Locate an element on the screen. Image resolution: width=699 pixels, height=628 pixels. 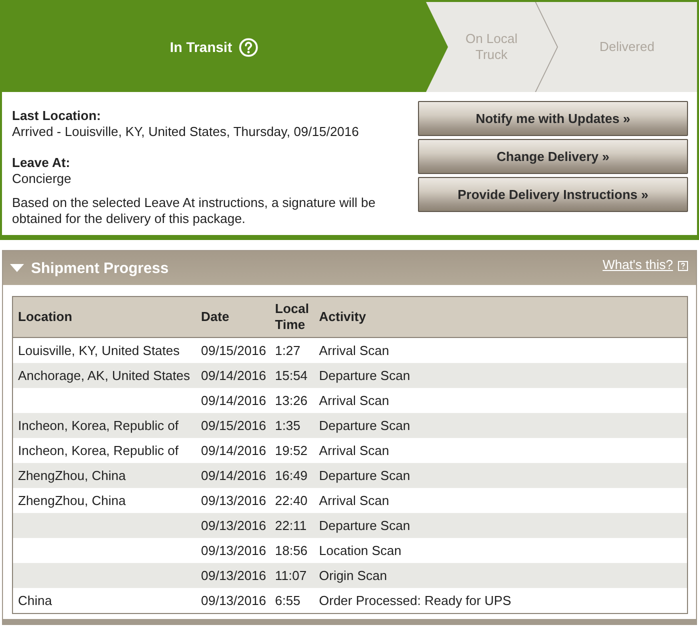
table-cell-text: 6:55 is located at coordinates (288, 600).